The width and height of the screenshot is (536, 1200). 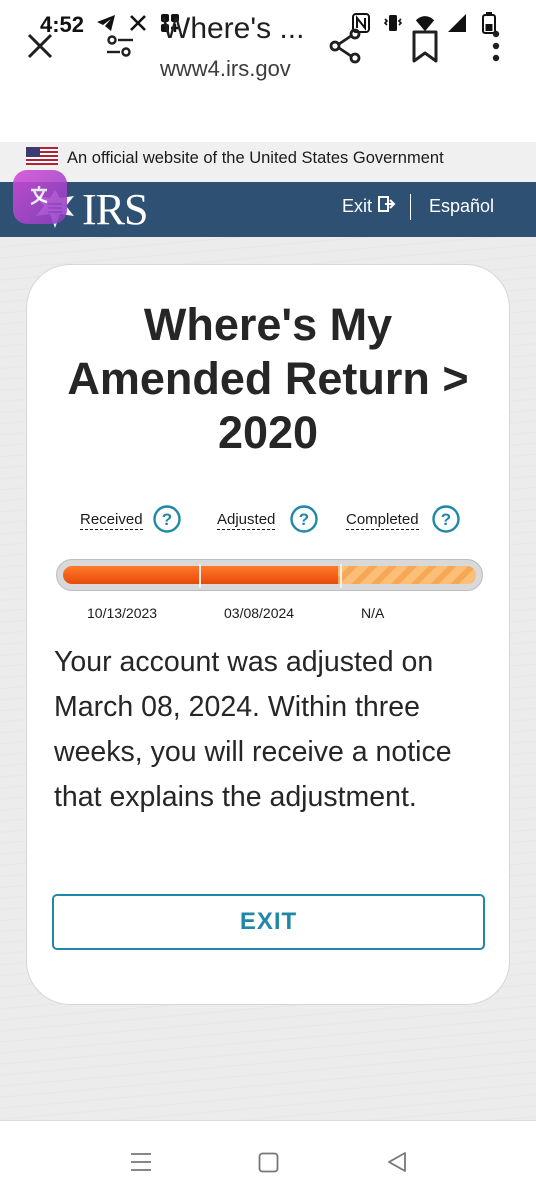 I want to click on bookmark-icon, so click(x=425, y=47).